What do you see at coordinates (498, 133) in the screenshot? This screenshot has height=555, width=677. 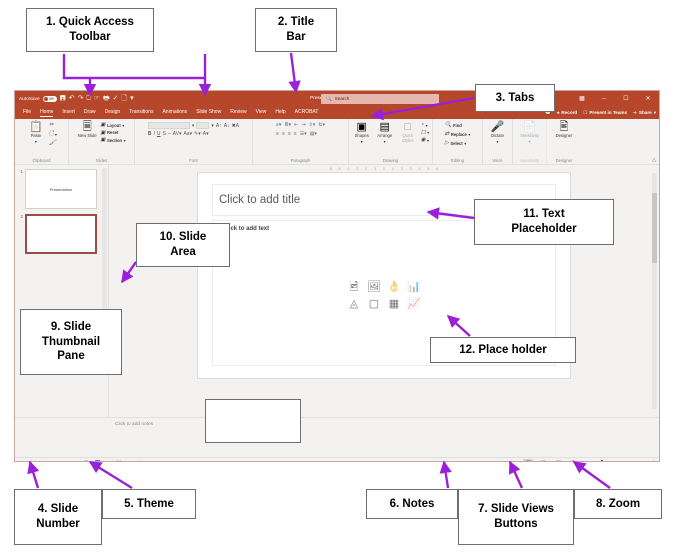 I see `dictate-button: 🎤 Dictate ▾` at bounding box center [498, 133].